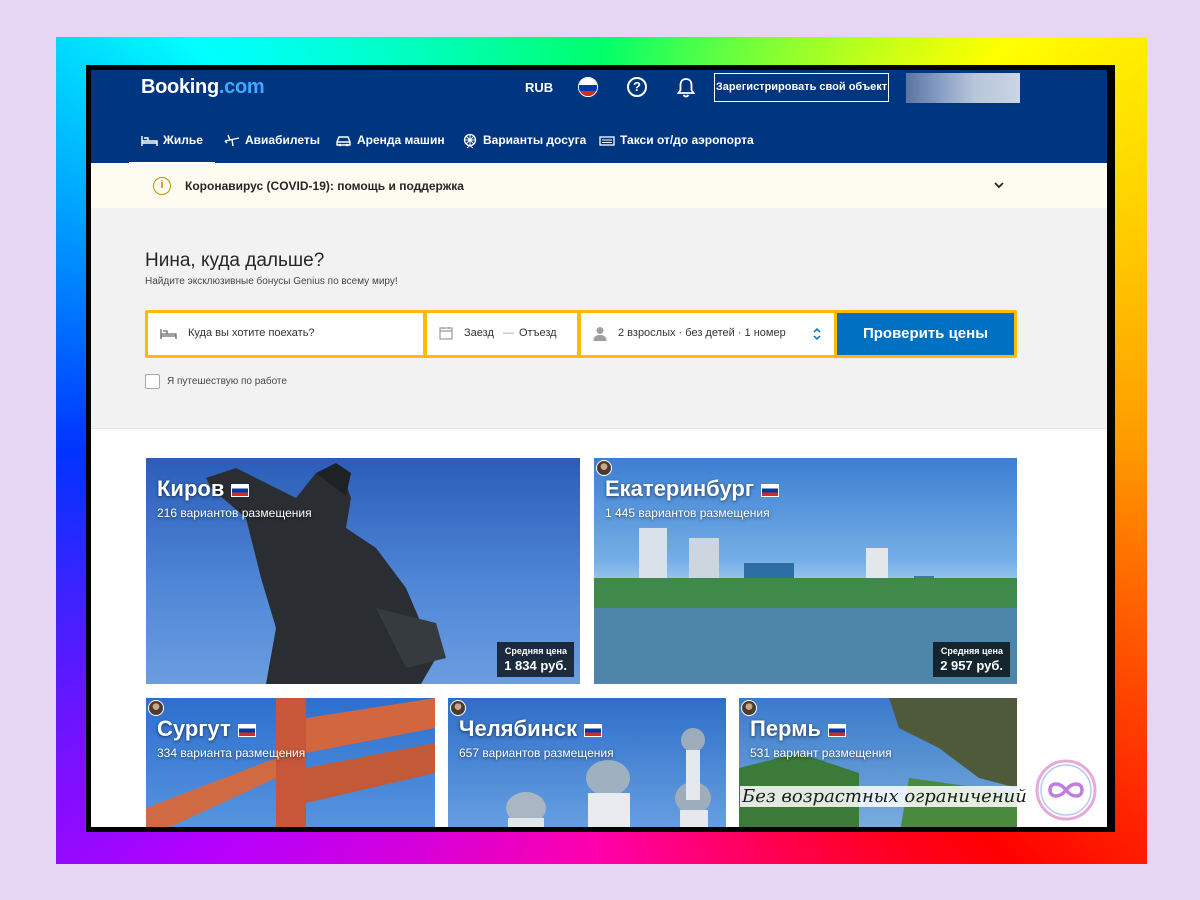 The height and width of the screenshot is (900, 1200). Describe the element at coordinates (971, 665) in the screenshot. I see `average-price-value: 2 957 руб.` at that location.